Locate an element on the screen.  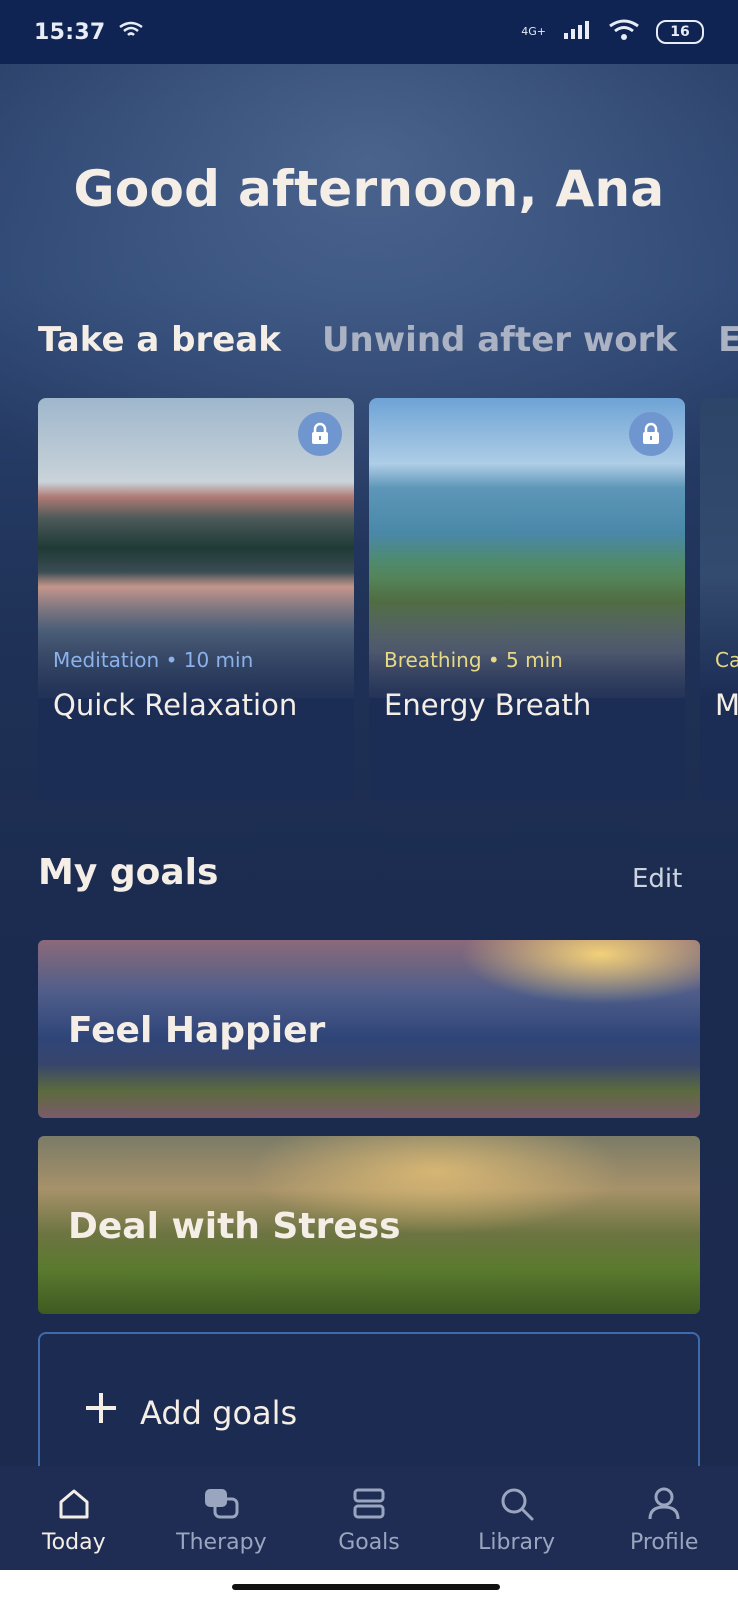
home-icon is located at coordinates (74, 1504).